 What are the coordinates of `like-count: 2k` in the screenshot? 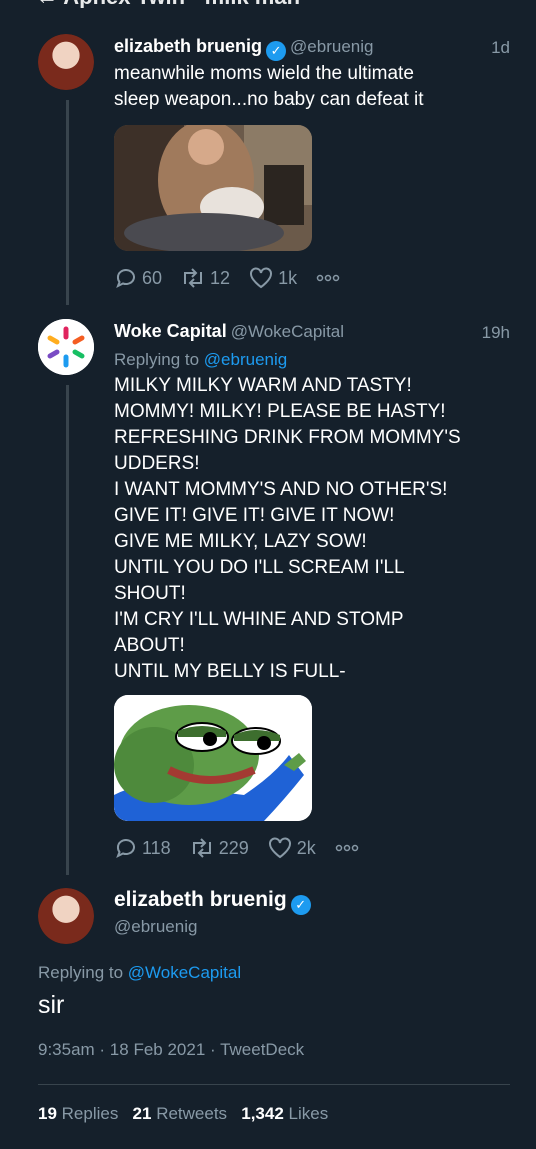 It's located at (306, 847).